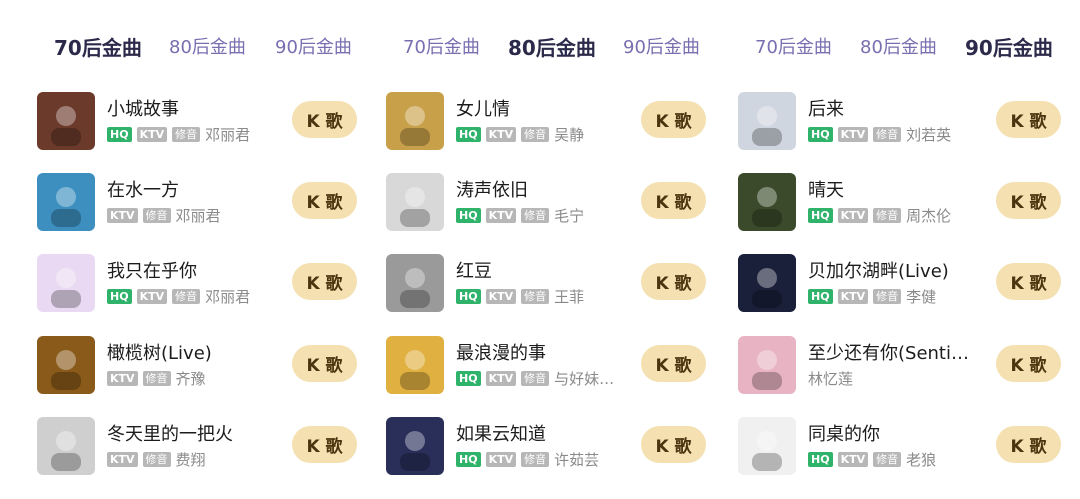 This screenshot has height=499, width=1080. What do you see at coordinates (588, 378) in the screenshot?
I see `artist-name: 与好妹妹乐队` at bounding box center [588, 378].